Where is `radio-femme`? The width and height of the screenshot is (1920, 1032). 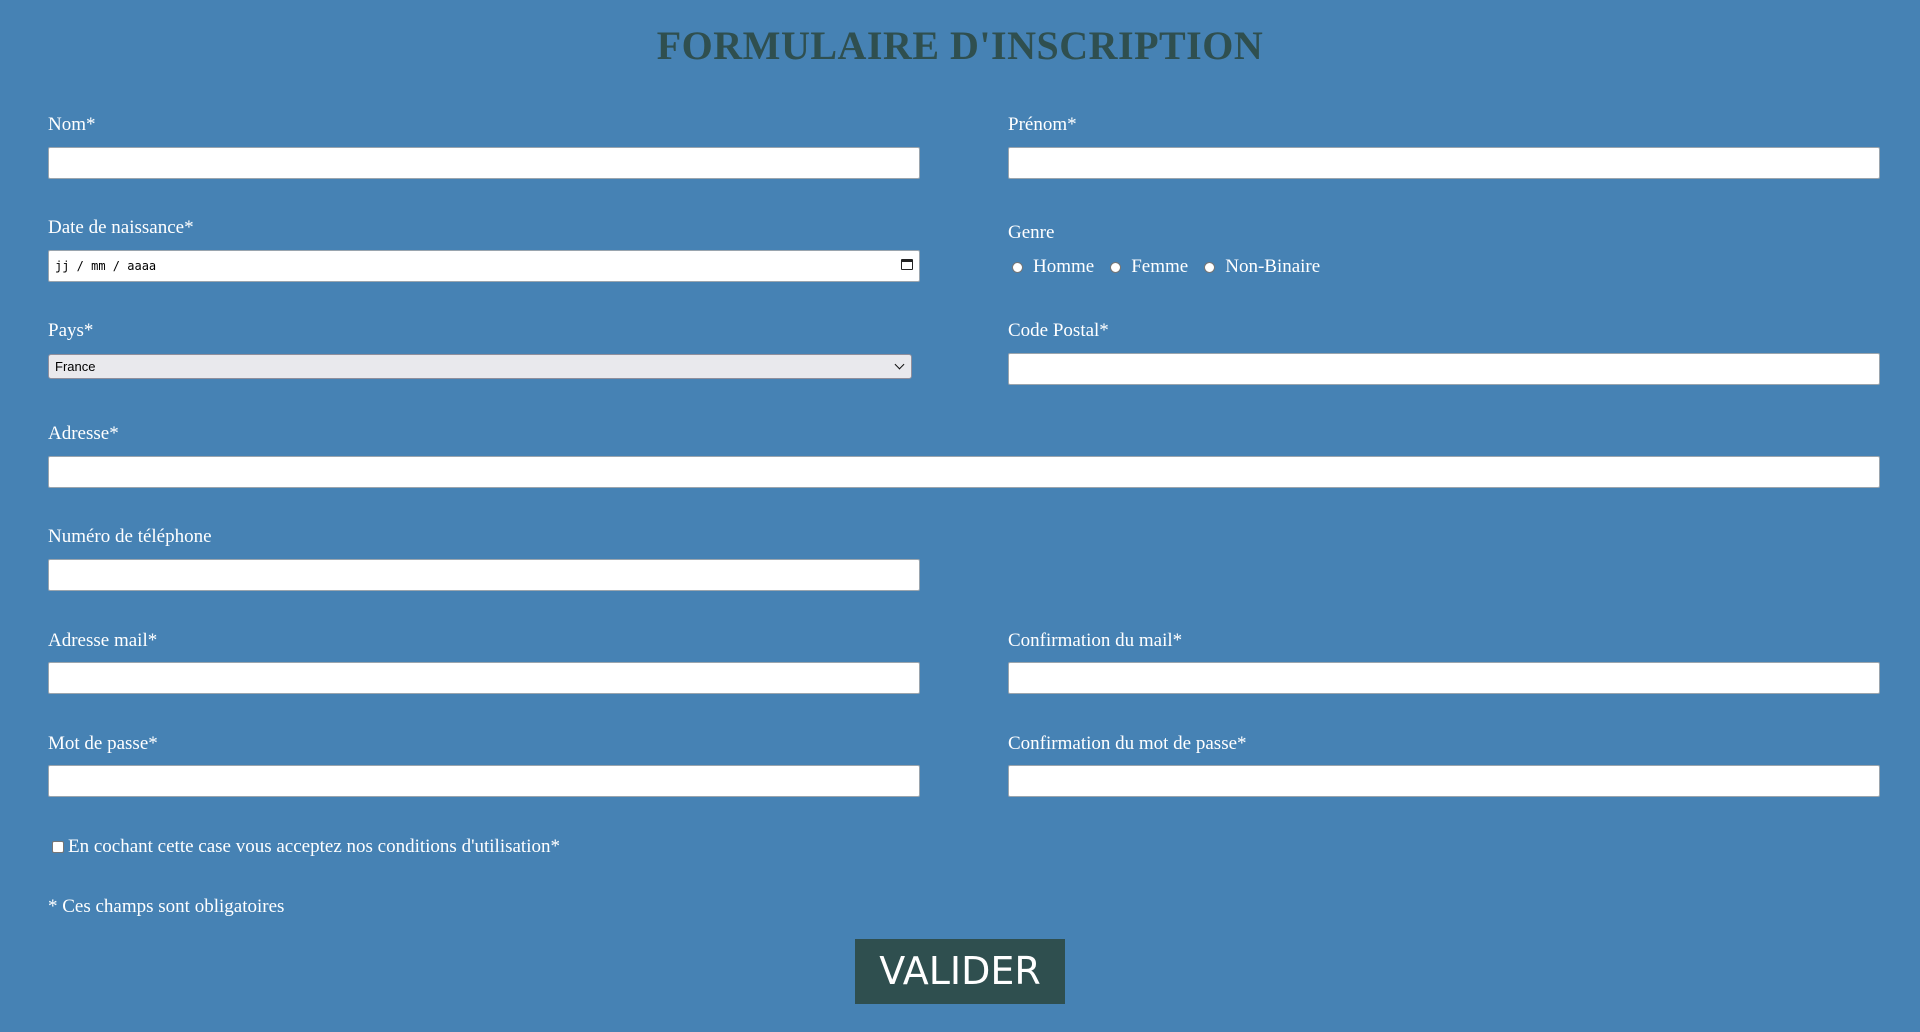
radio-femme is located at coordinates (1116, 267).